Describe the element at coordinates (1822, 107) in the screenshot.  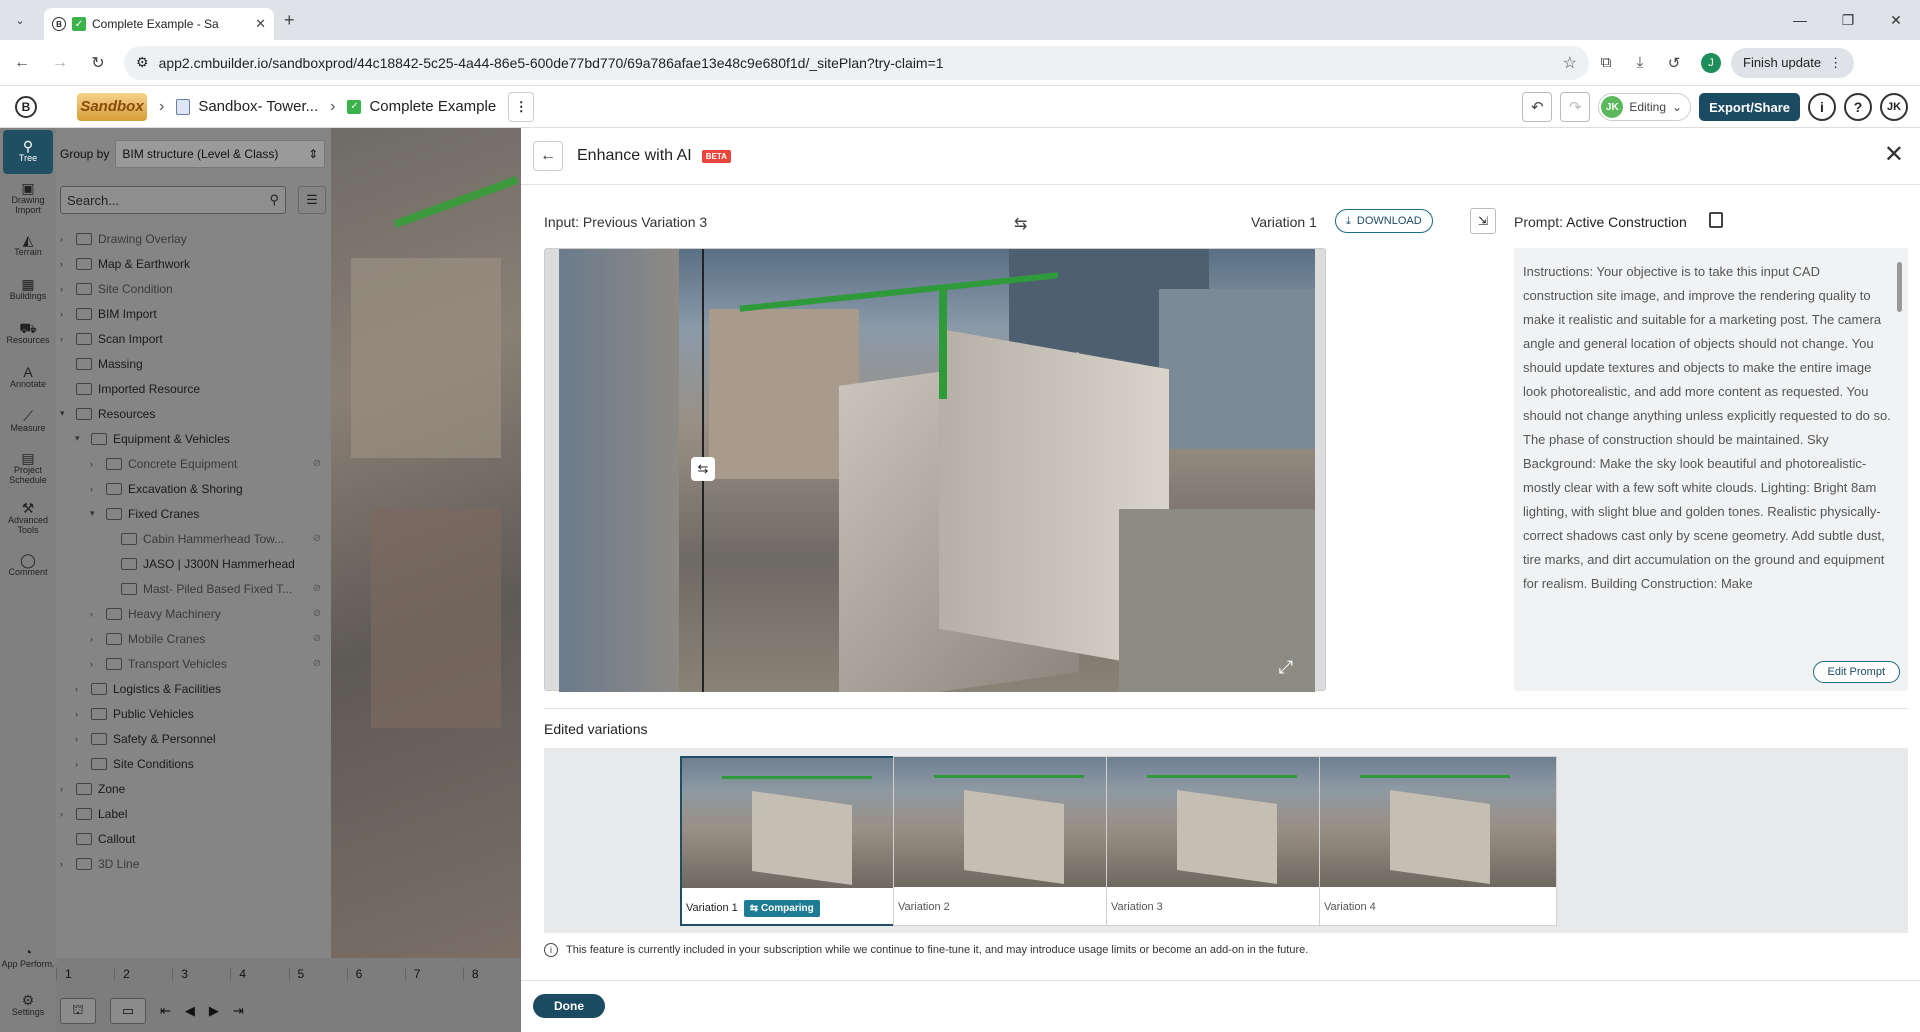
I see `info-icon: i` at that location.